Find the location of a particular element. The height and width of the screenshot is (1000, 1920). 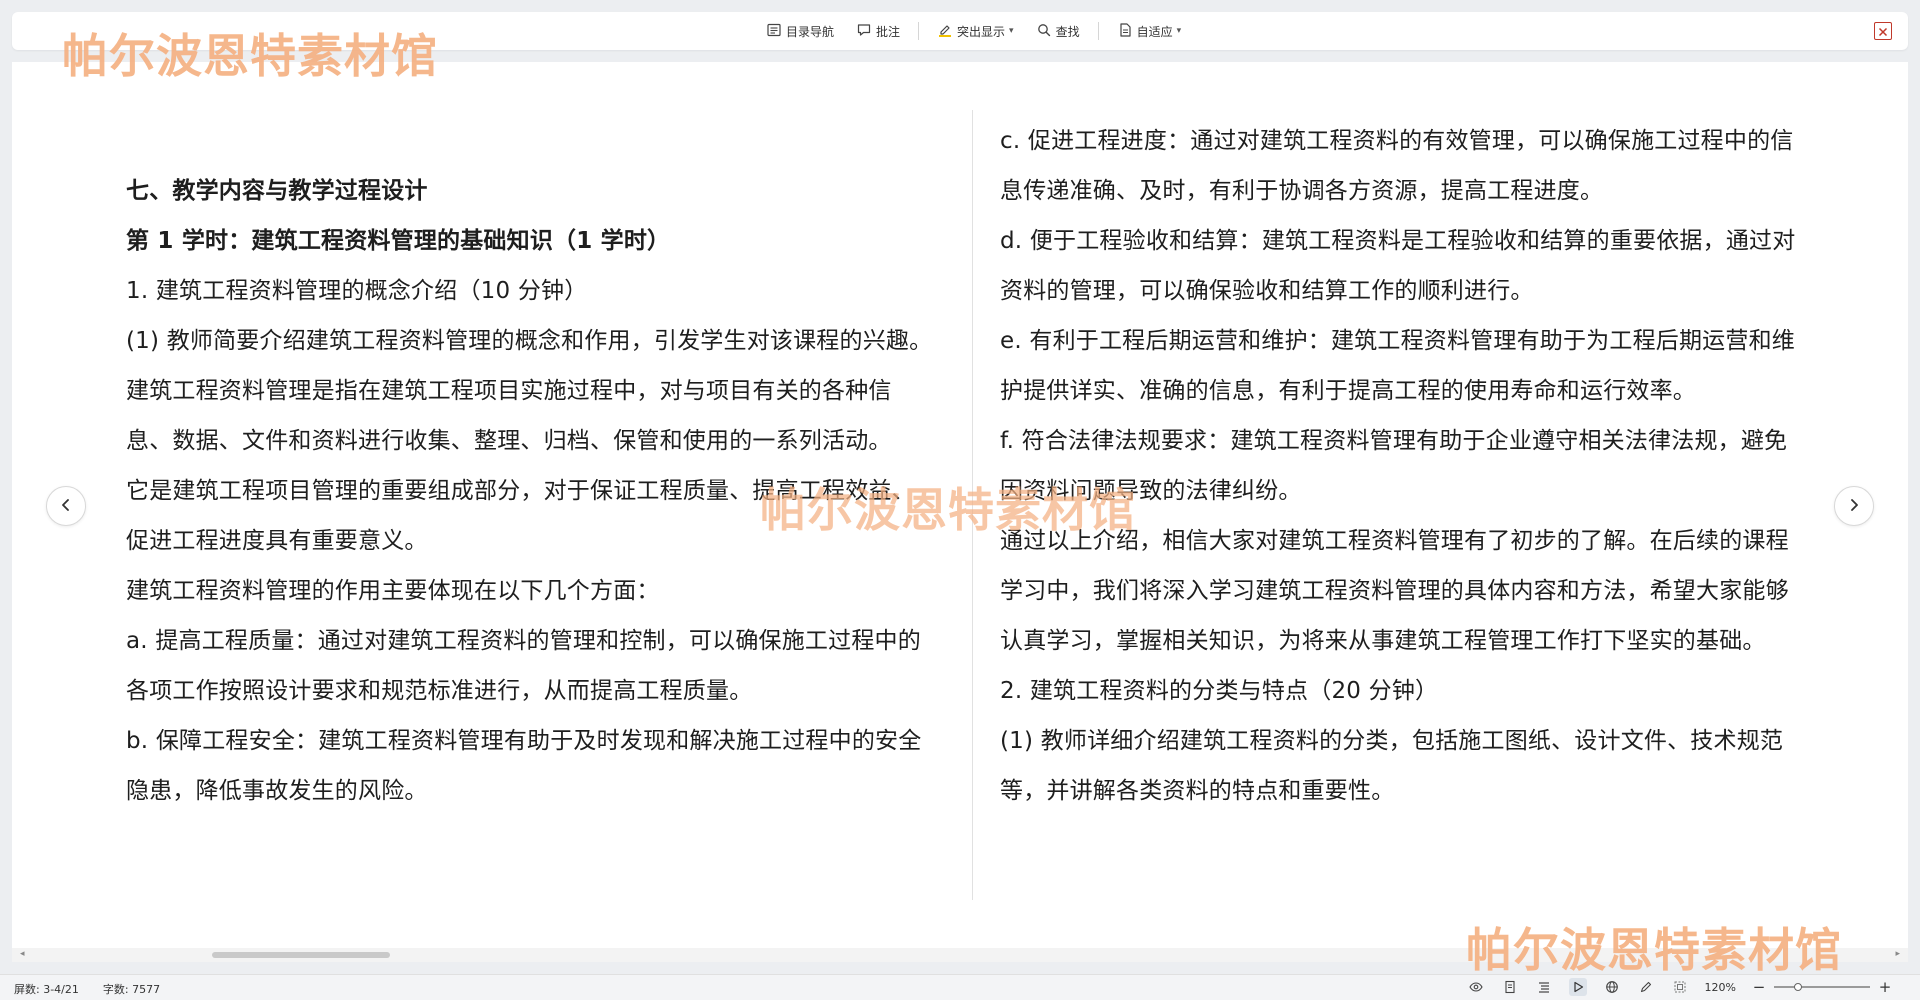

fit-screen-icon is located at coordinates (1680, 987).